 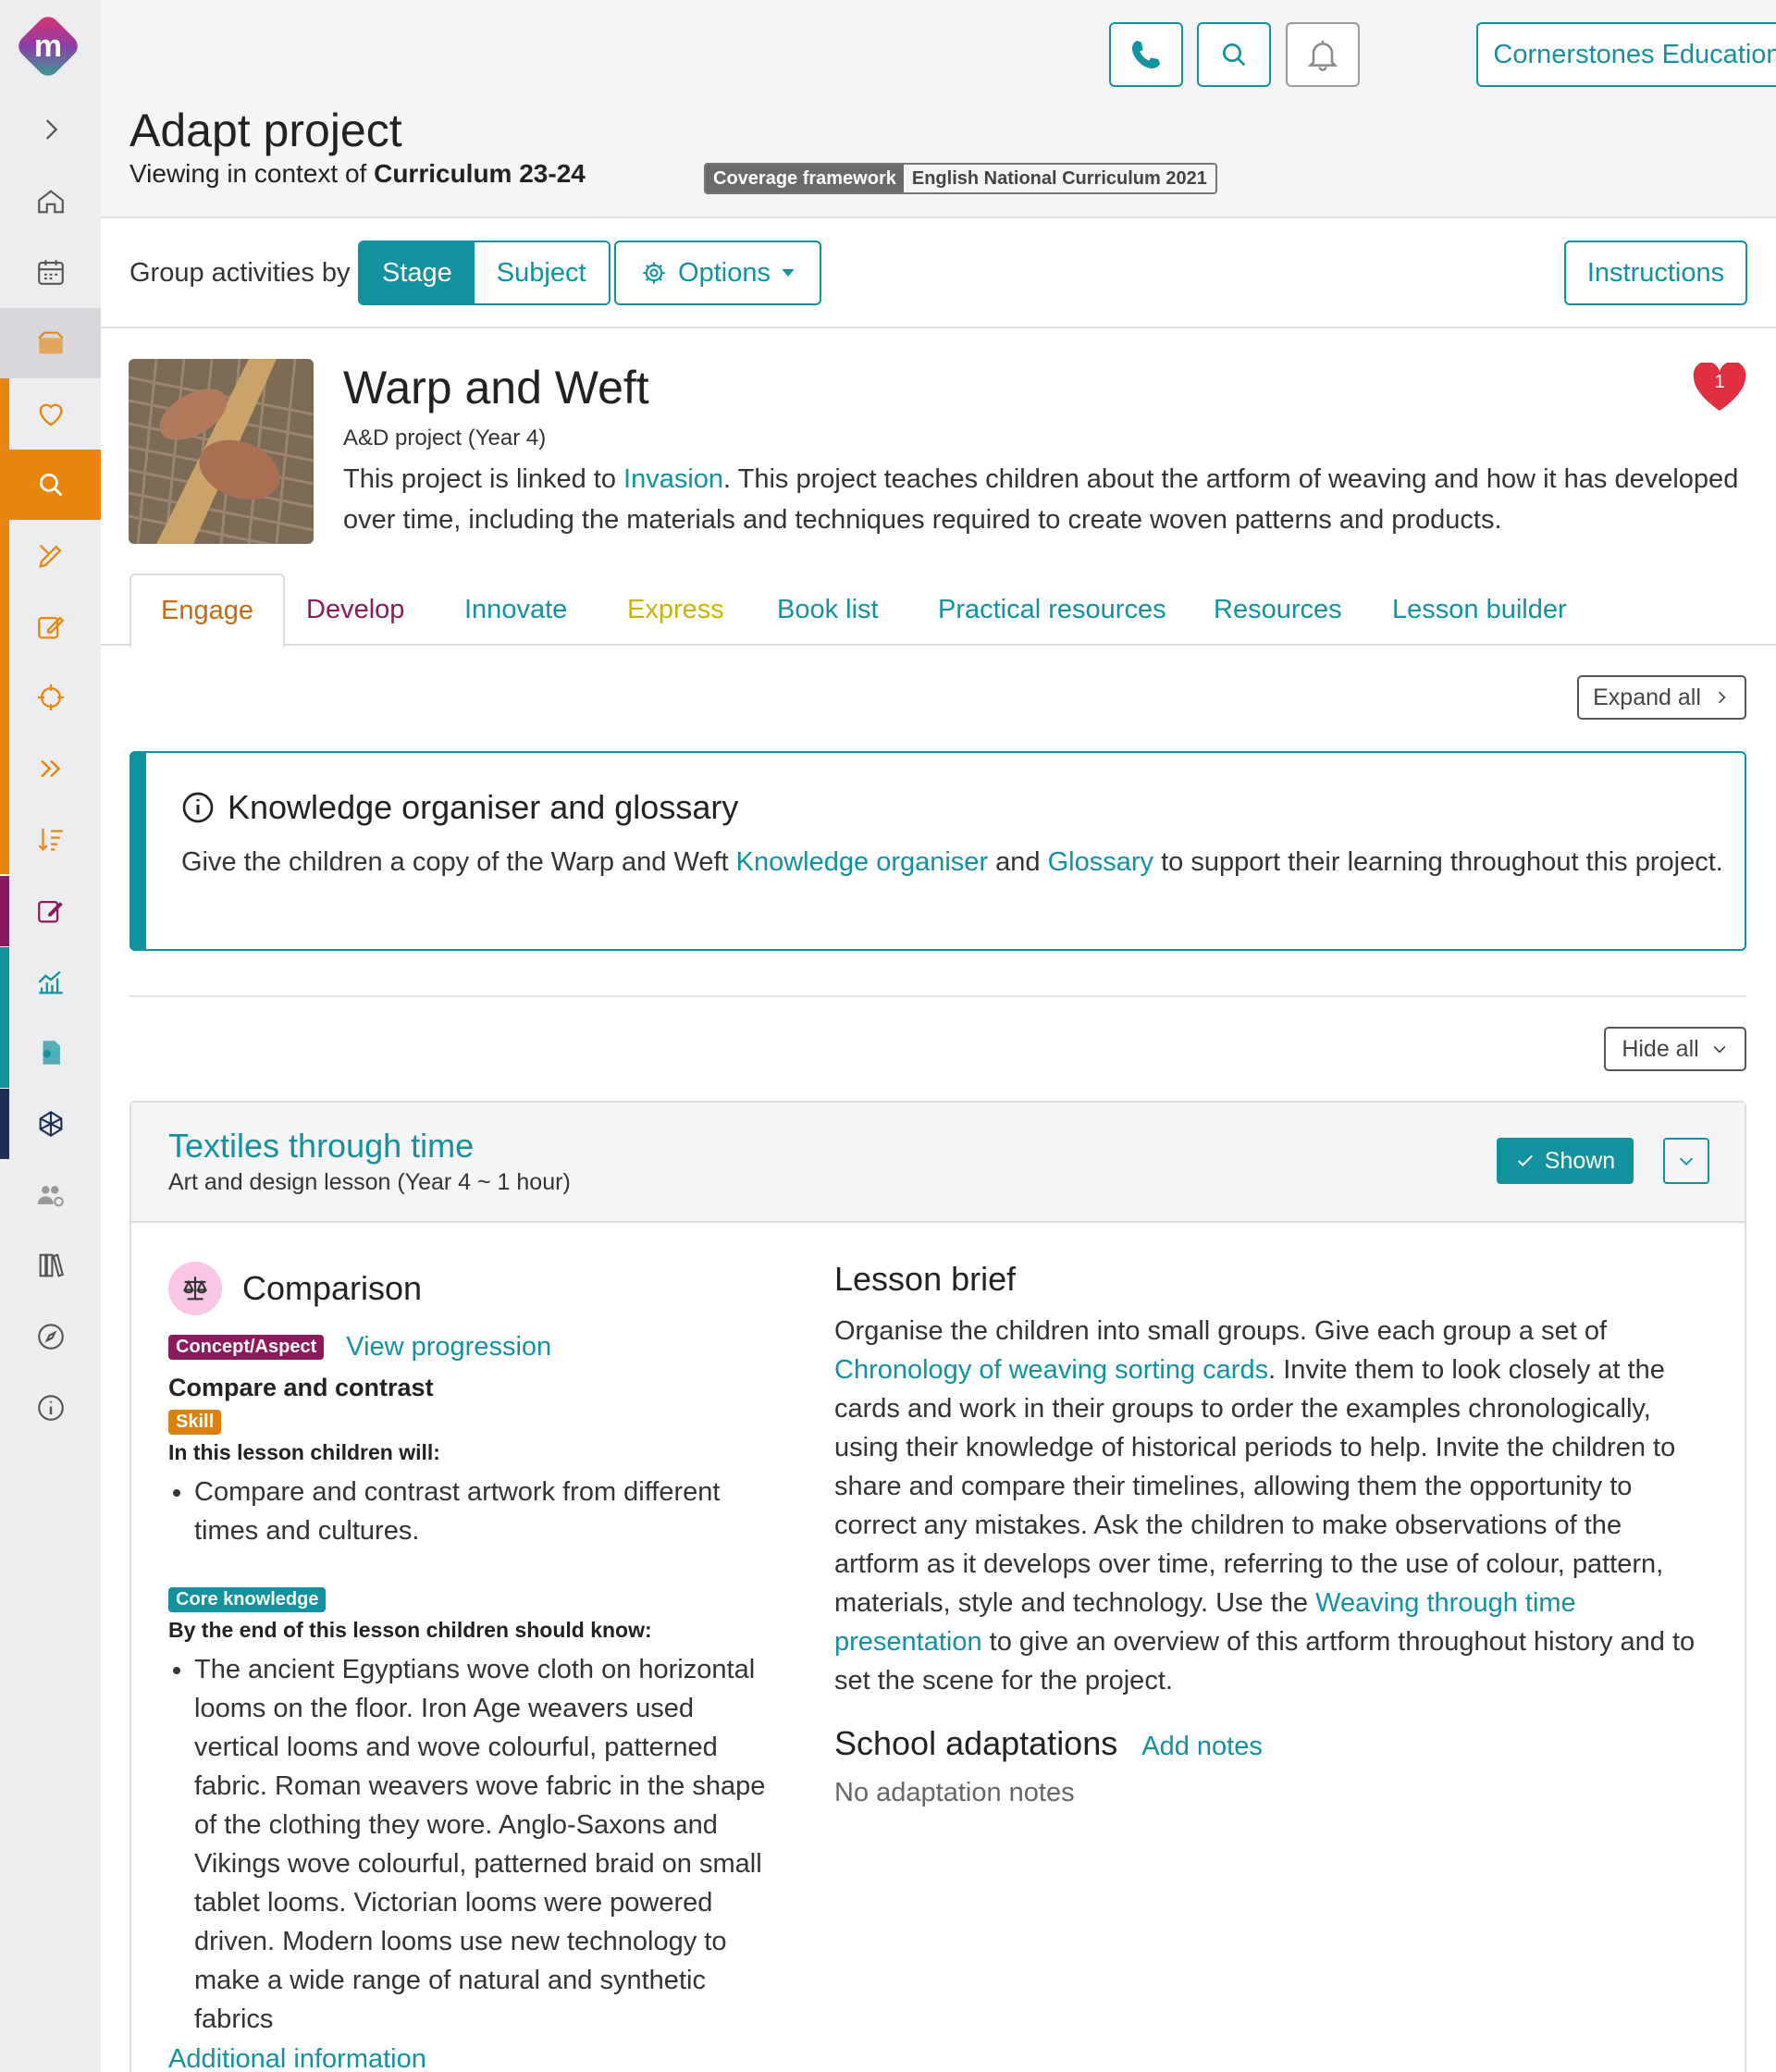 I want to click on adaptations-row: School adaptations Add notes, so click(x=1274, y=1744).